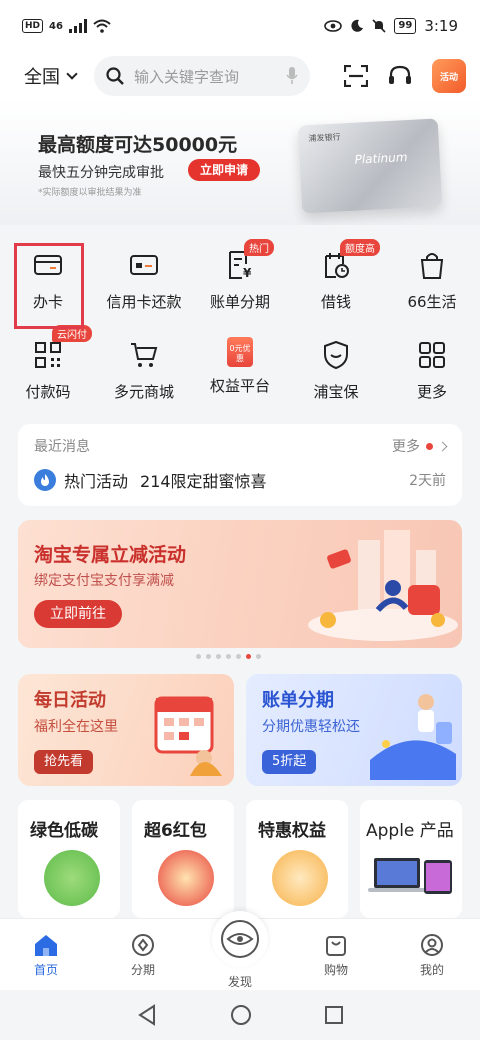  What do you see at coordinates (138, 145) in the screenshot?
I see `banner-title: 最高额度可达50000元` at bounding box center [138, 145].